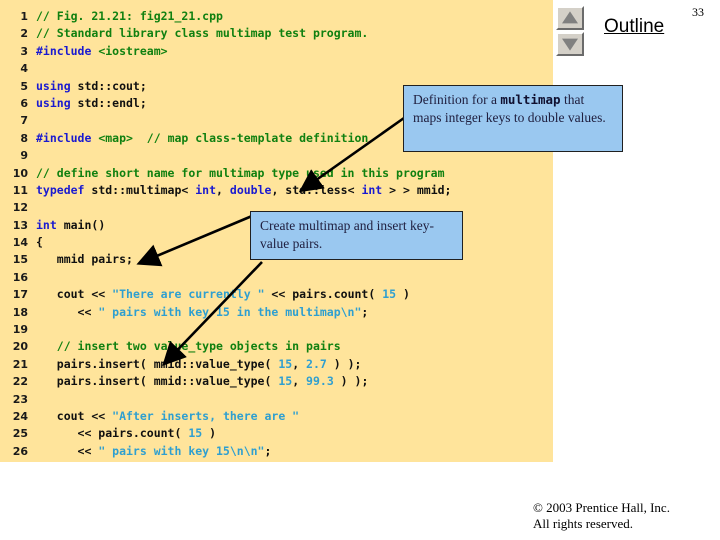 The width and height of the screenshot is (720, 540). What do you see at coordinates (81, 224) in the screenshot?
I see `code-token: main()` at bounding box center [81, 224].